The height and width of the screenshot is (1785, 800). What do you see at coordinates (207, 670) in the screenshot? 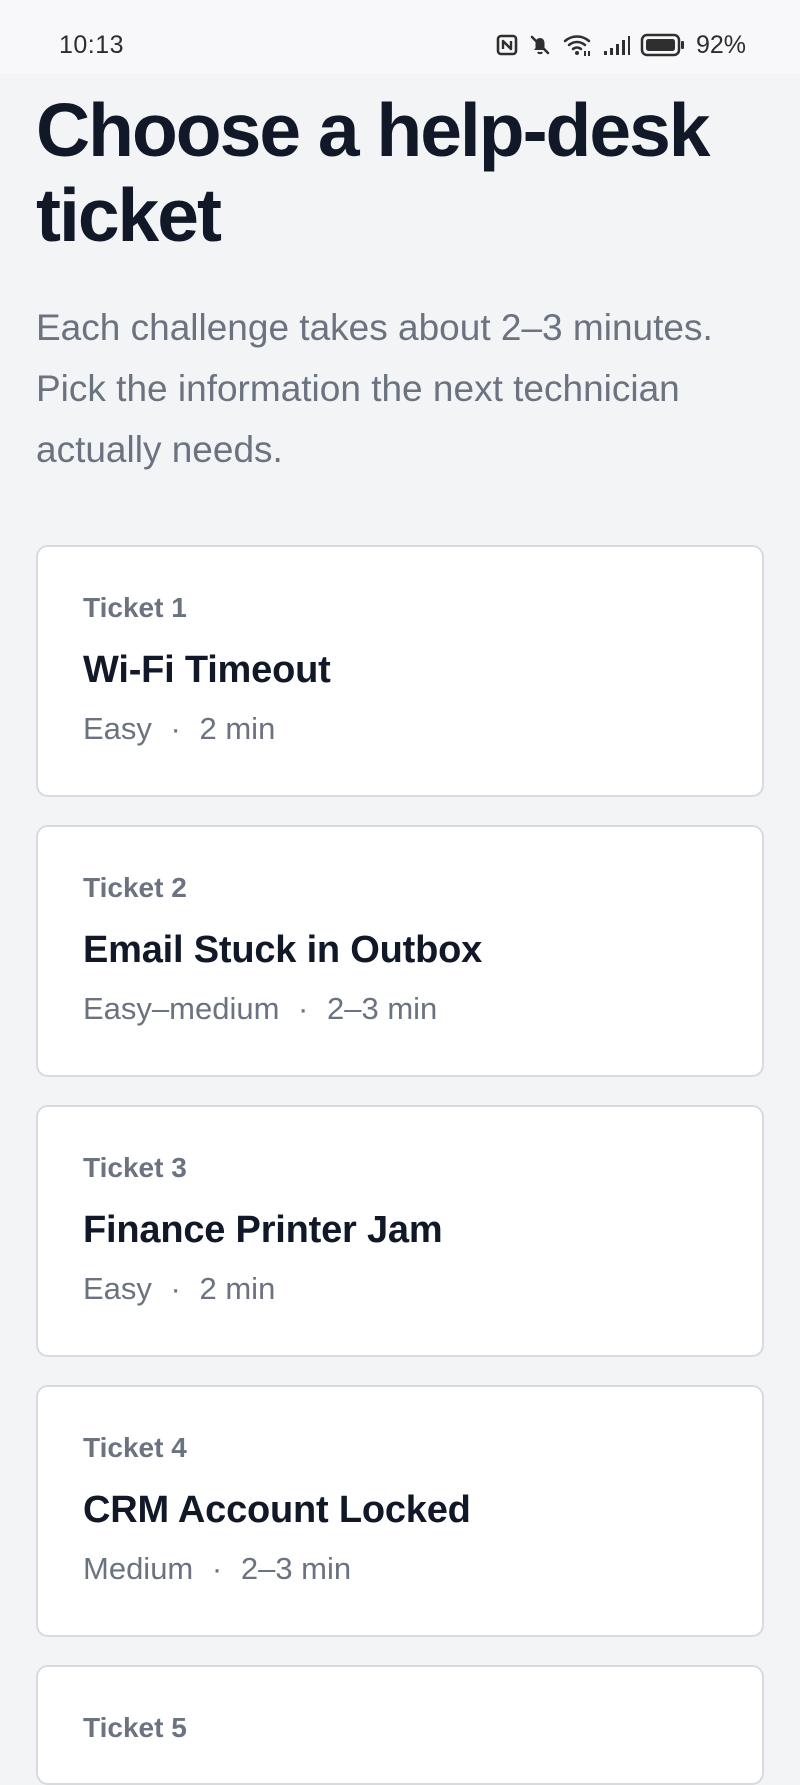
I see `ticket-title: Wi-Fi Timeout` at bounding box center [207, 670].